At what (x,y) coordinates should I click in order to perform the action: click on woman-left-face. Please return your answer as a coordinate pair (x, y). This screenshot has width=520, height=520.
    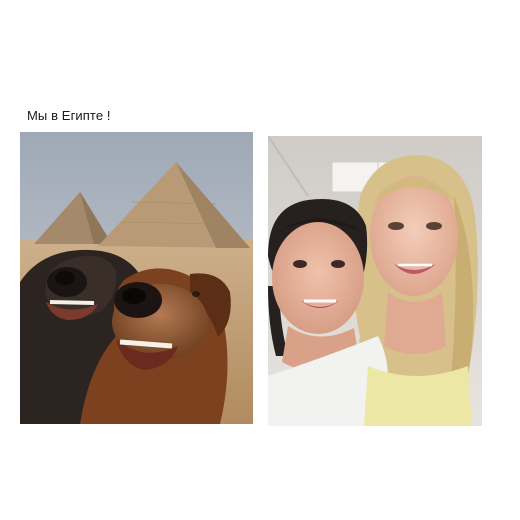
    Looking at the image, I should click on (318, 278).